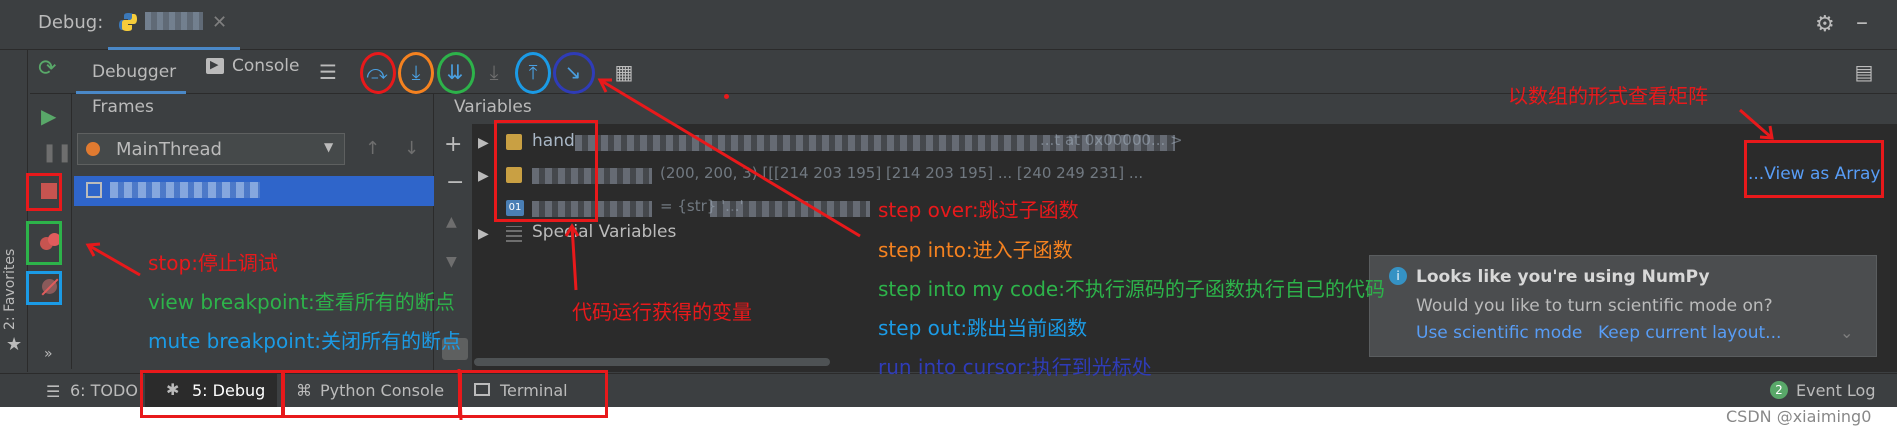  What do you see at coordinates (1862, 22) in the screenshot?
I see `minimize-icon: –` at bounding box center [1862, 22].